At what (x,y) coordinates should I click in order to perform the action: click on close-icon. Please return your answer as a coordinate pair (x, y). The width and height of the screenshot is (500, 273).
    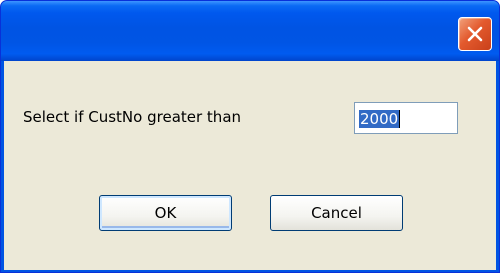
    Looking at the image, I should click on (475, 34).